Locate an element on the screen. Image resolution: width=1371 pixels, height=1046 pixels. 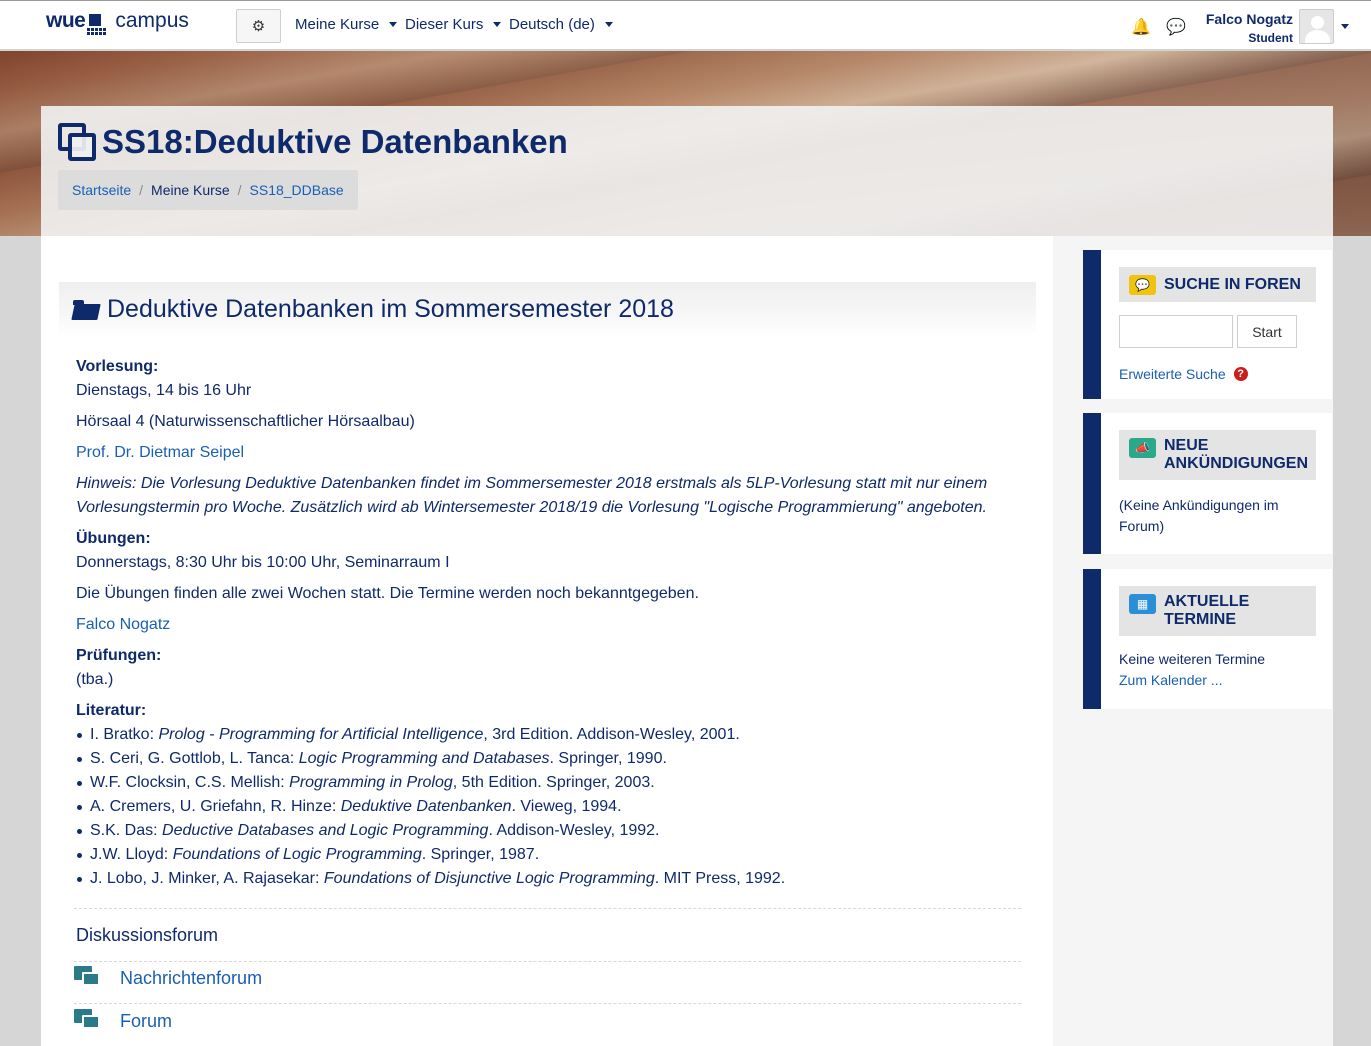
breadcrumb: Startseite / Meine Kurse / SS18_DDBase is located at coordinates (208, 190).